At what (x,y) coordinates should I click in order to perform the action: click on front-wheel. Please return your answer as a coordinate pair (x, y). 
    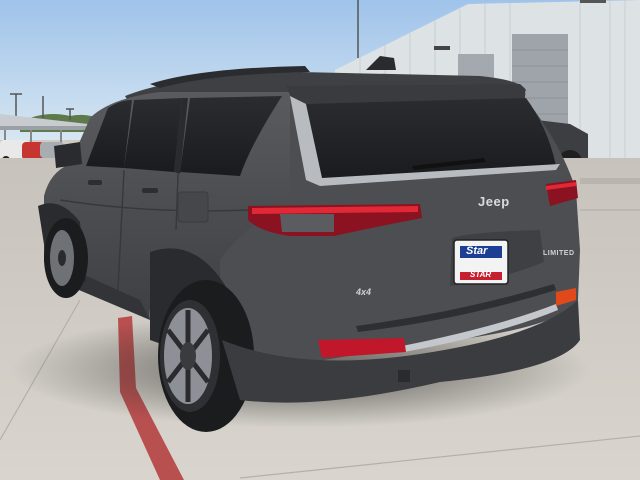
    Looking at the image, I should click on (66, 258).